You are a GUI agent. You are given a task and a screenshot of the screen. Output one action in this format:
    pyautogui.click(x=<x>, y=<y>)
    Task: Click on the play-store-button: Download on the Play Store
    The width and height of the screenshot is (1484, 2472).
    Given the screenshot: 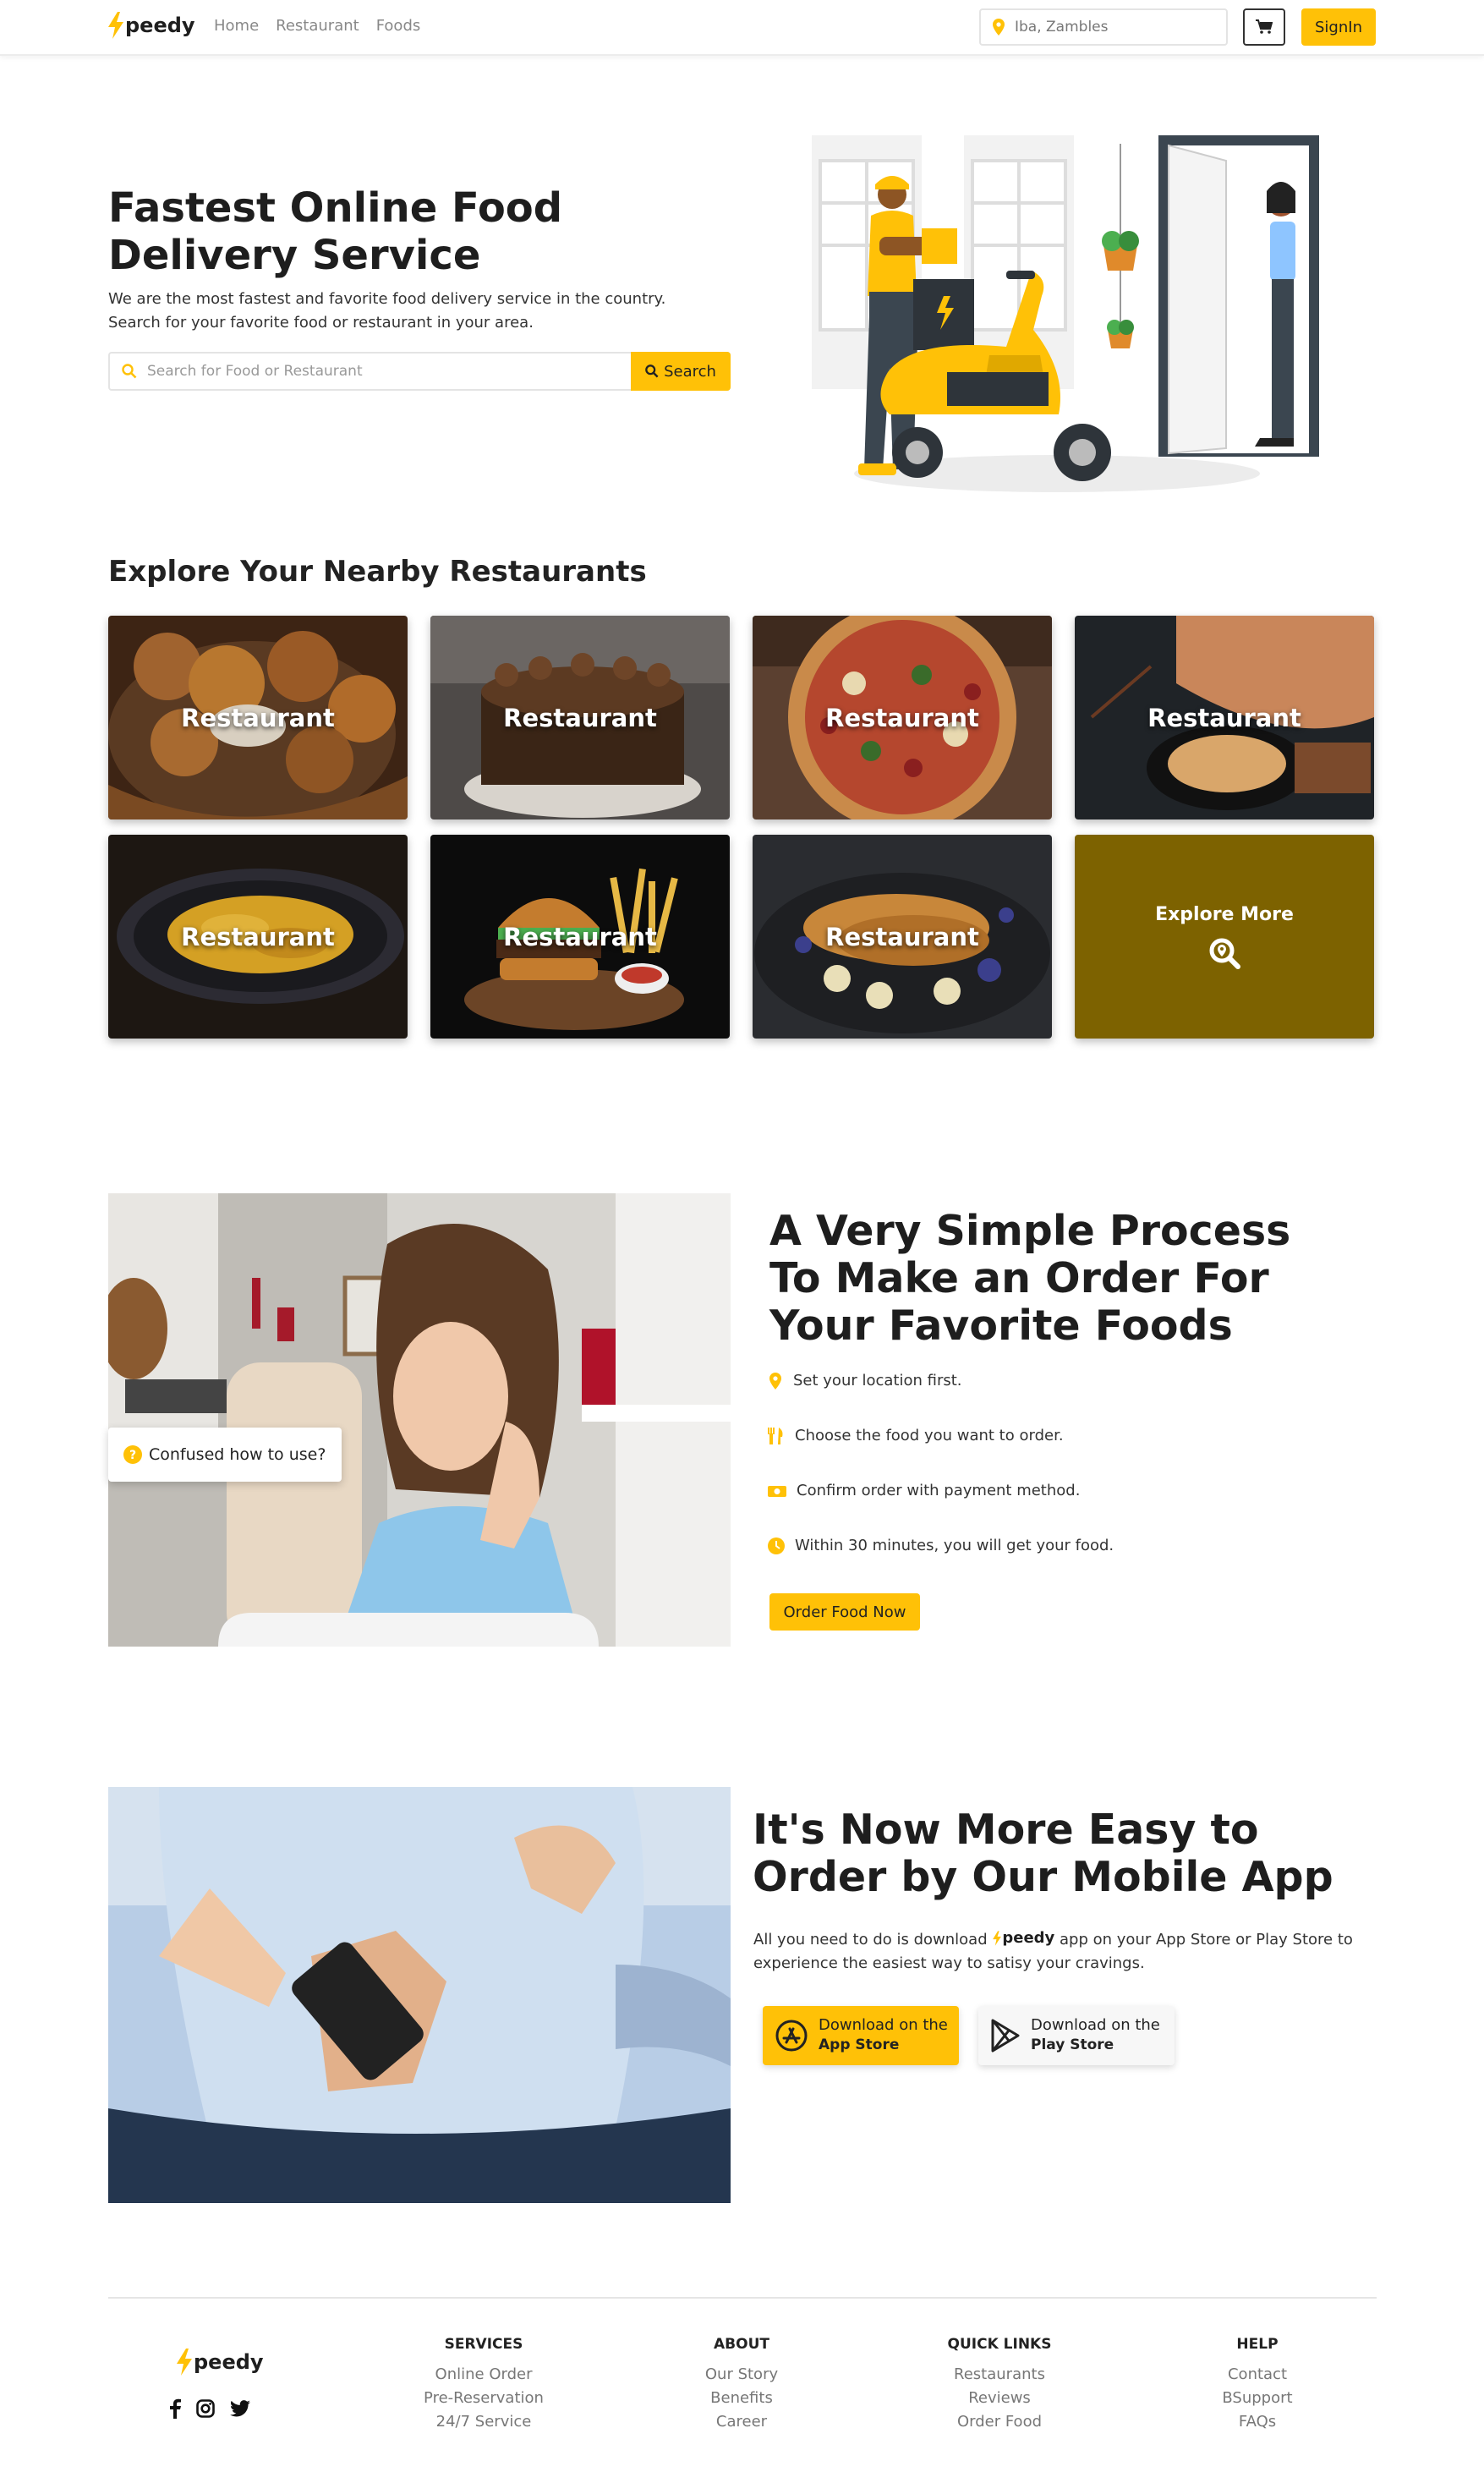 What is the action you would take?
    pyautogui.click(x=1076, y=2035)
    